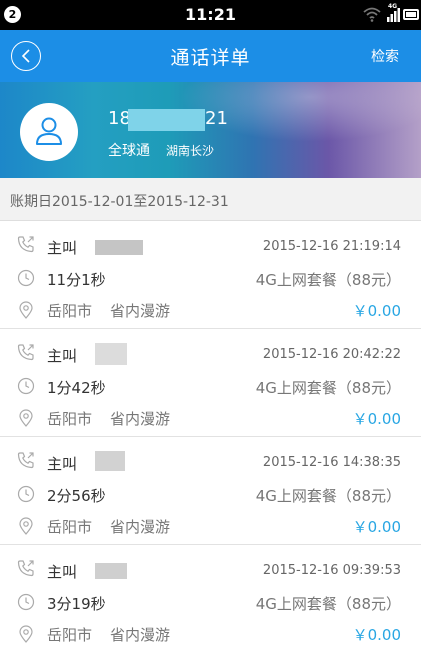  I want to click on call-datetime: 2015-12-16 20:42:22, so click(331, 354).